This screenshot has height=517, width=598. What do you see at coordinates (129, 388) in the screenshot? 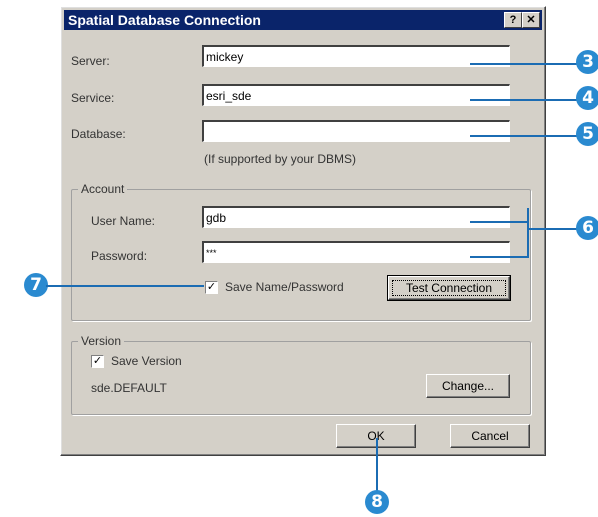
I see `version-value: sde.DEFAULT` at bounding box center [129, 388].